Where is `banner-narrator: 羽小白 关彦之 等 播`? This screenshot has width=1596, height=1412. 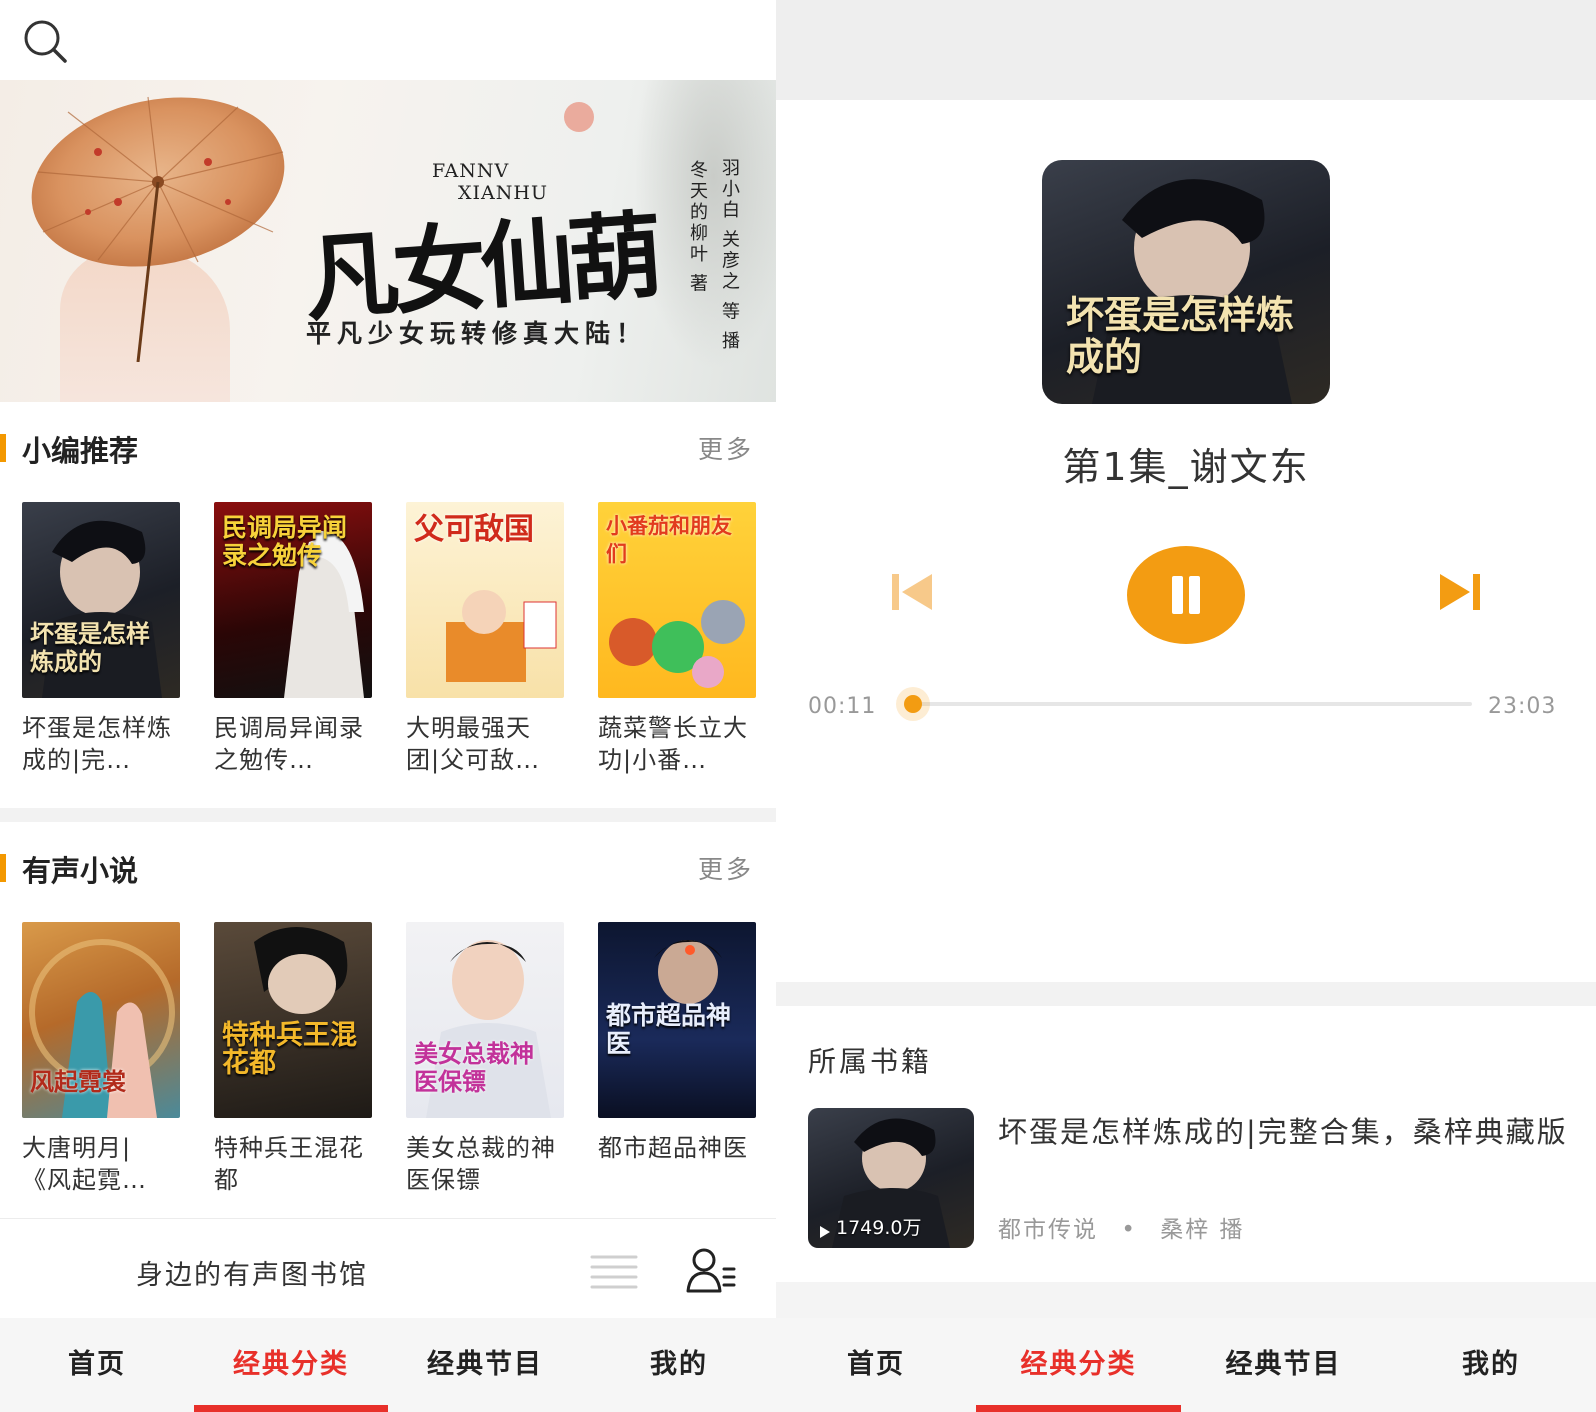
banner-narrator: 羽小白 关彦之 等 播 is located at coordinates (729, 255).